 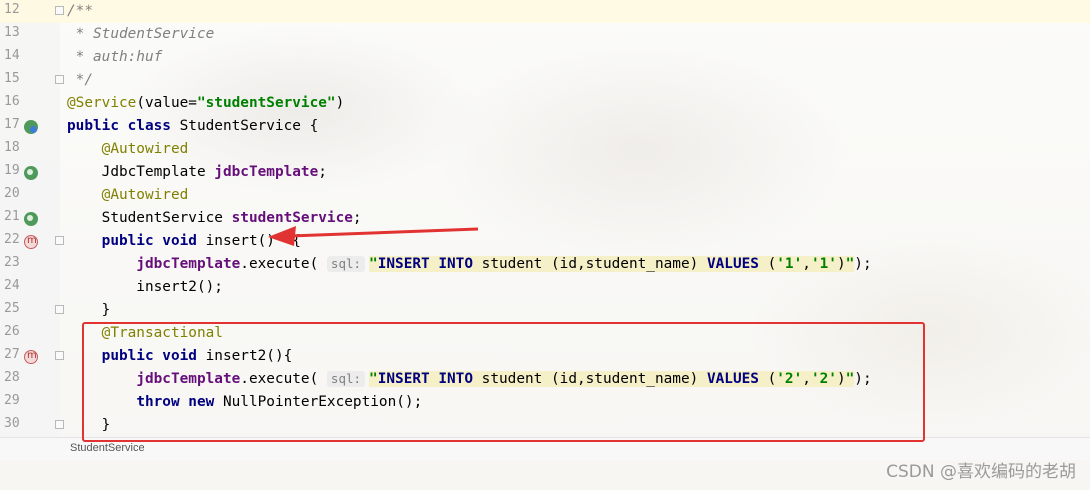 What do you see at coordinates (282, 236) in the screenshot?
I see `arrow-head` at bounding box center [282, 236].